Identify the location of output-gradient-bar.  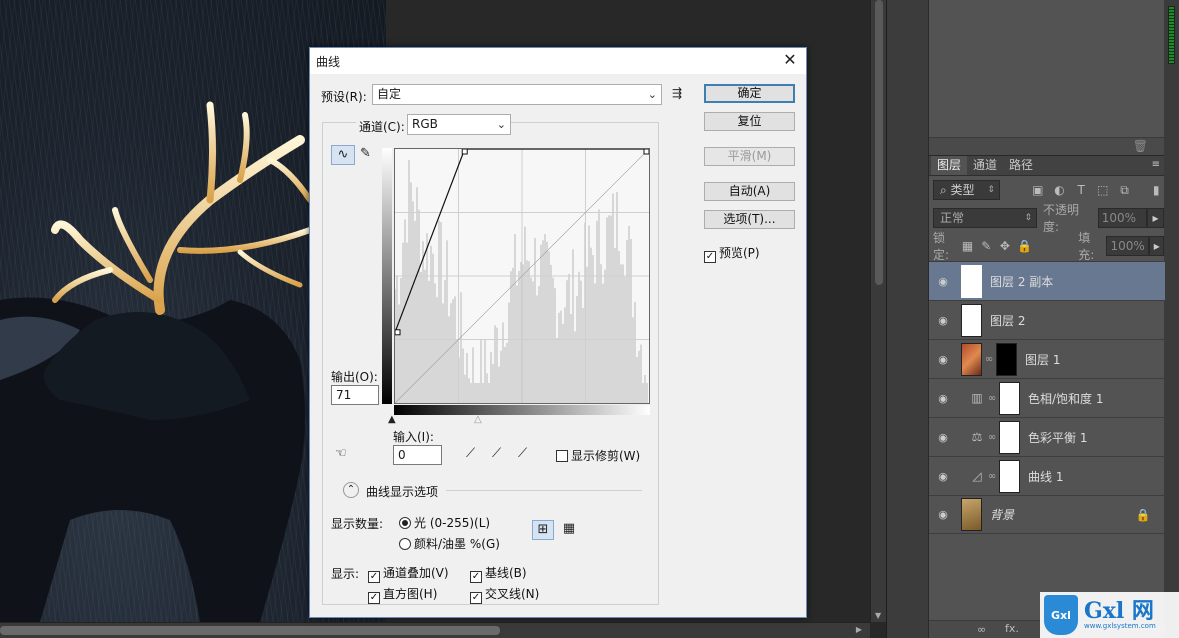
(387, 276).